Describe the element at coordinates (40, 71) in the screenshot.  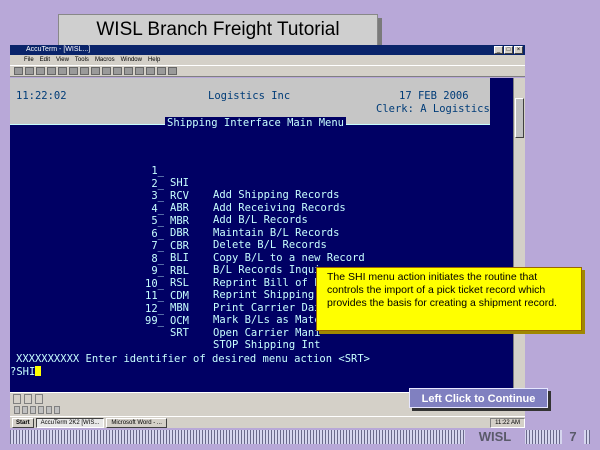
I see `save-icon` at that location.